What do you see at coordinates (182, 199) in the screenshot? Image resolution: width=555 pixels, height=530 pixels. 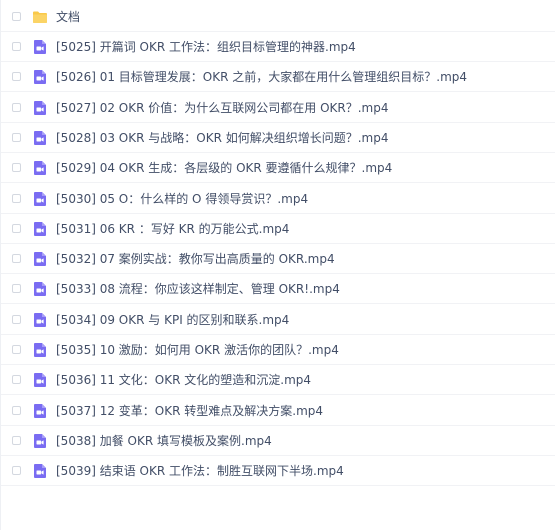 I see `file-name: [5030] 05 O：什么样的 O 得领导赏识？.mp4` at bounding box center [182, 199].